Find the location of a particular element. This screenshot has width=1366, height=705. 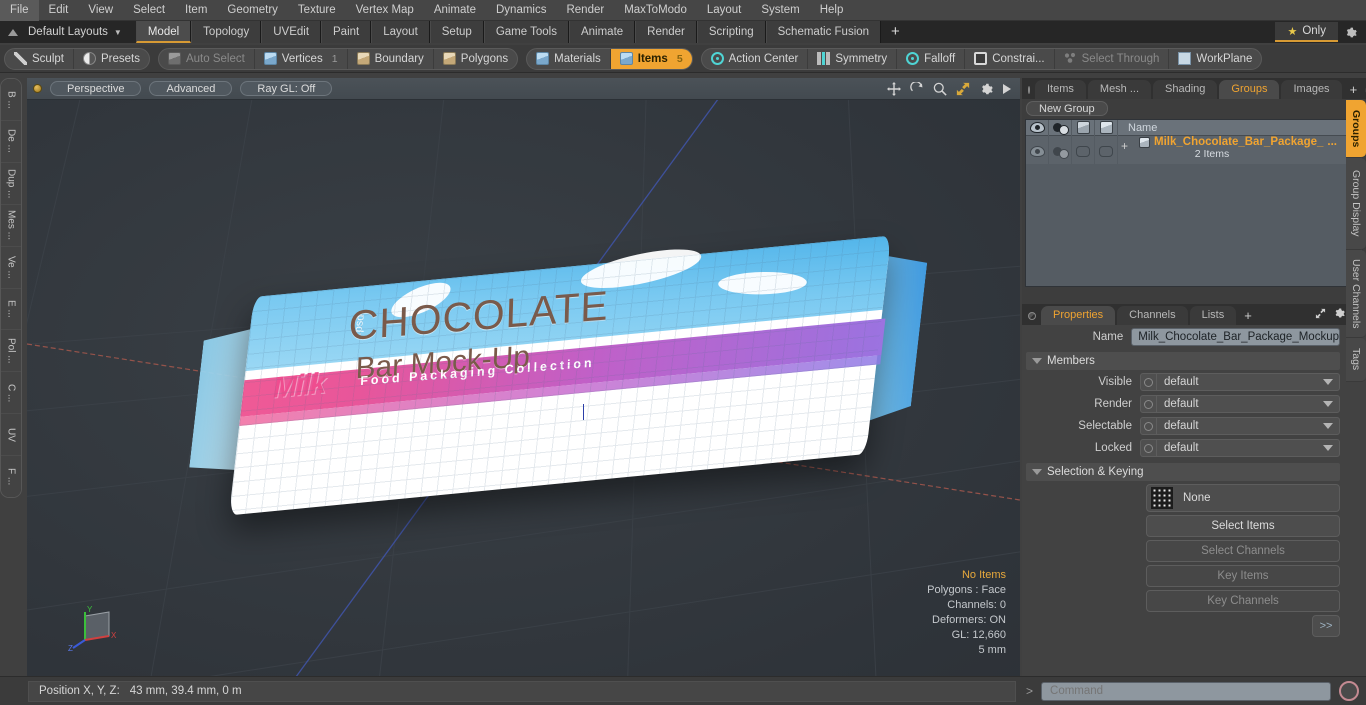

menu-item-view: View is located at coordinates (100, 10).